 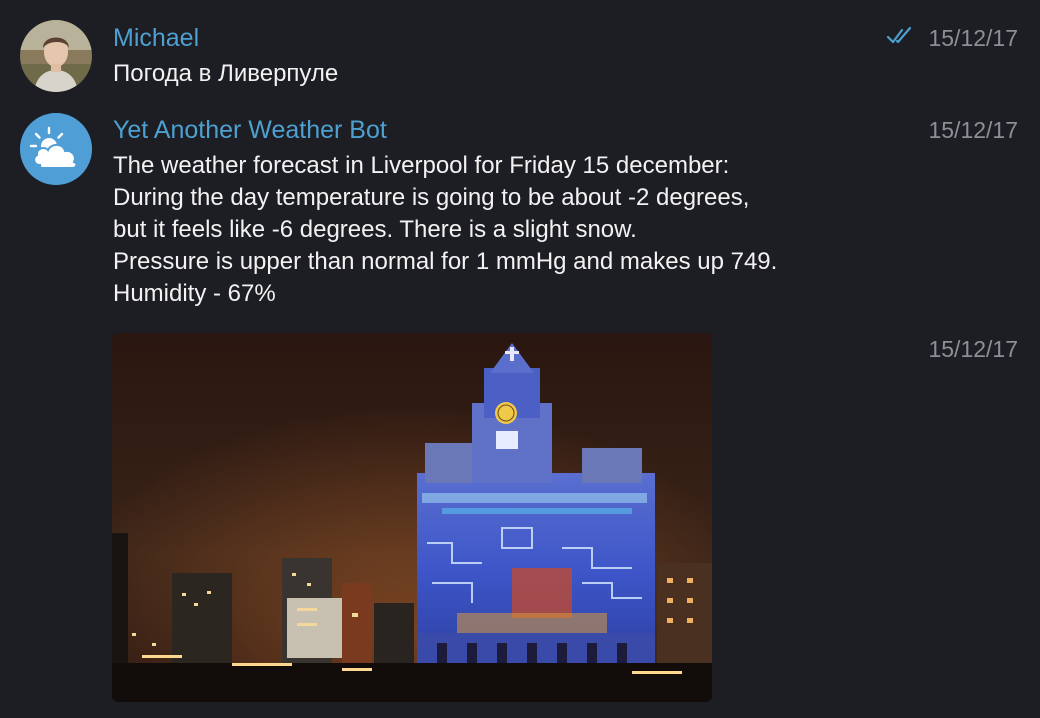 I want to click on sender-name: Yet Another Weather Bot, so click(x=250, y=130).